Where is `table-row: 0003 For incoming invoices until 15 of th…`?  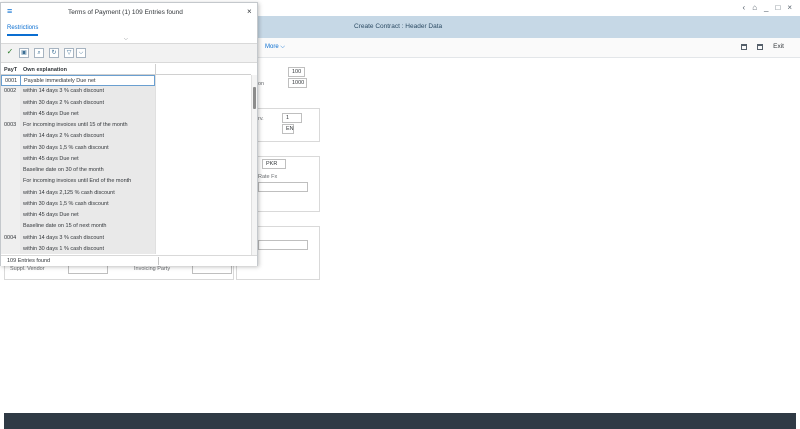
table-row: 0003 For incoming invoices until 15 of th… is located at coordinates (126, 126).